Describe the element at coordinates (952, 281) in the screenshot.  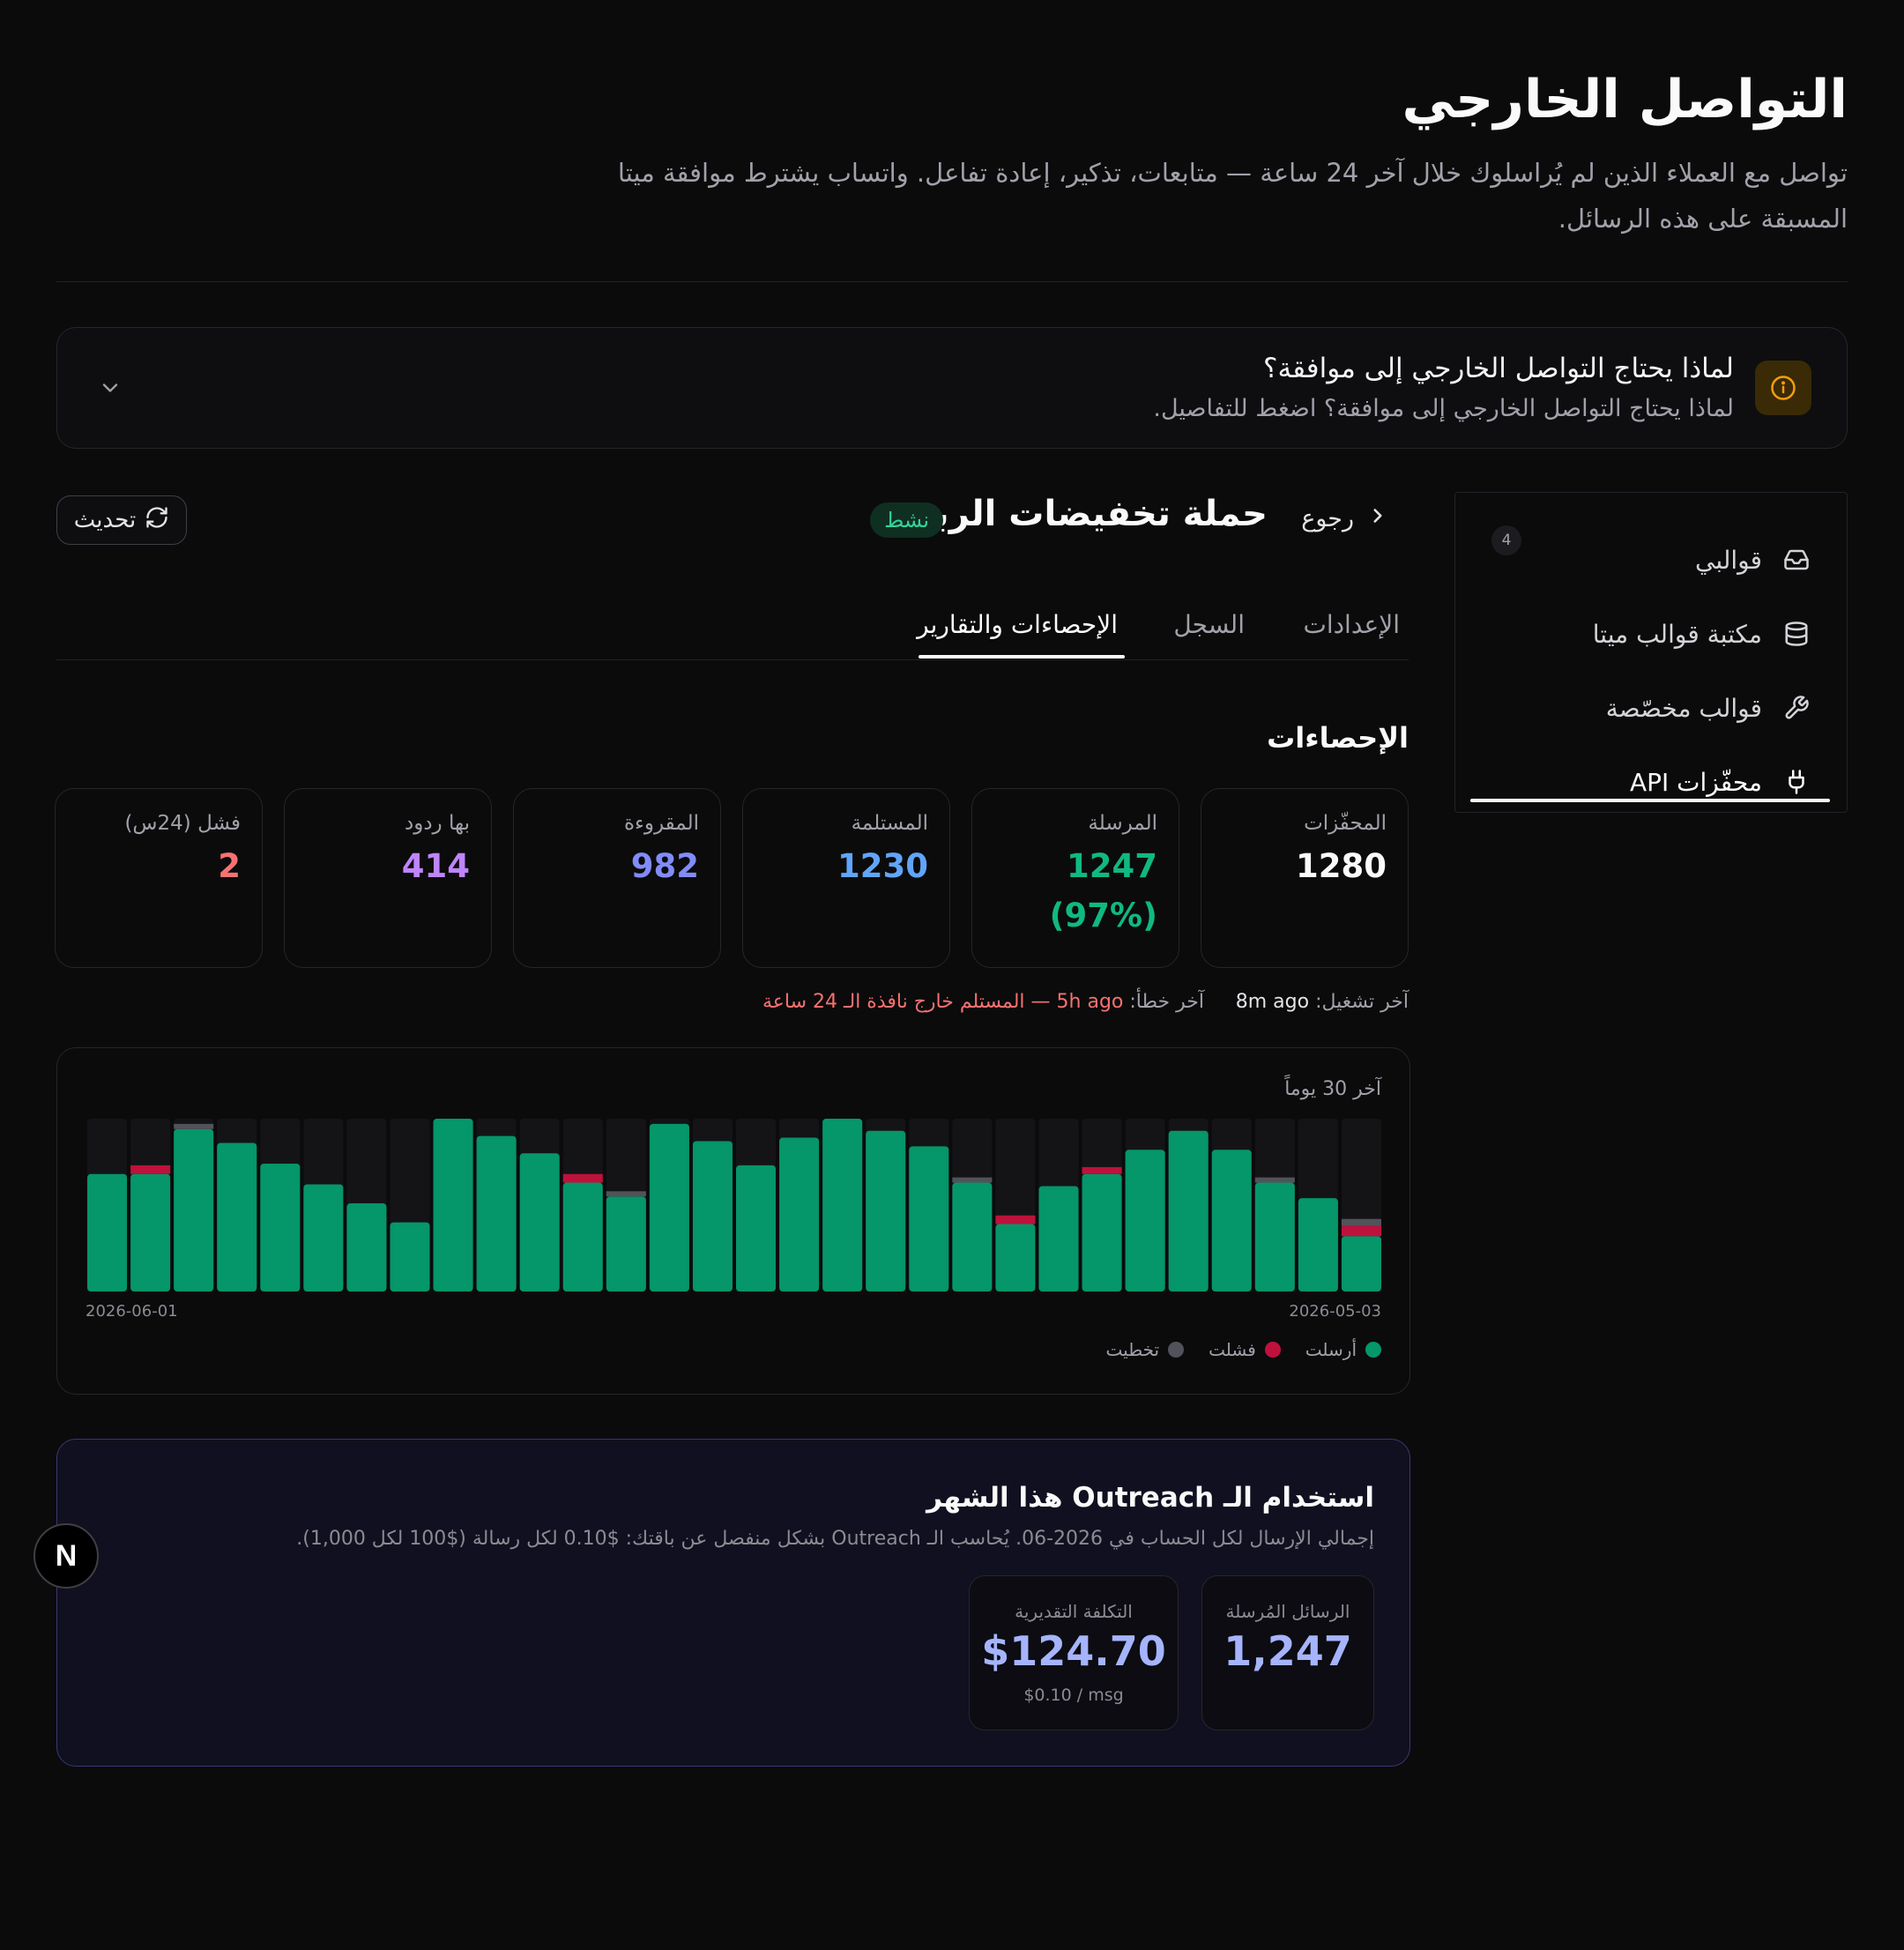
I see `header-divider` at that location.